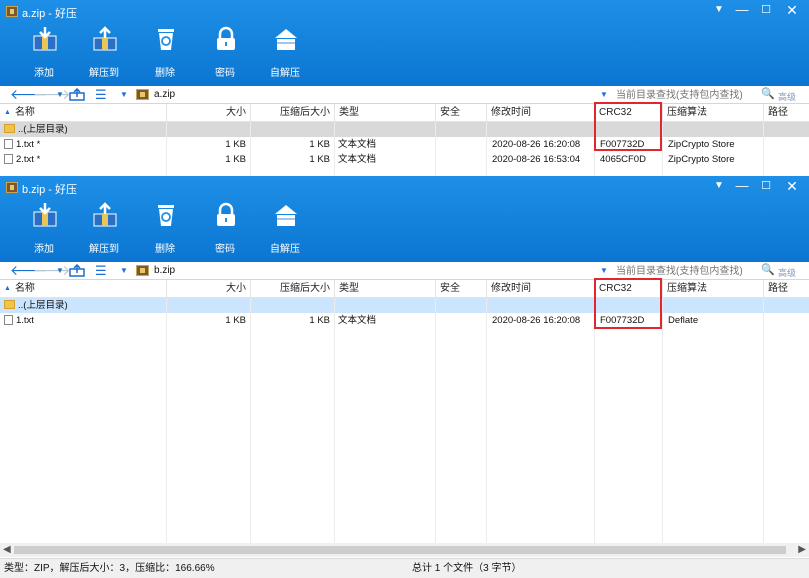  I want to click on scroll-left-icon: ◀, so click(7, 550).